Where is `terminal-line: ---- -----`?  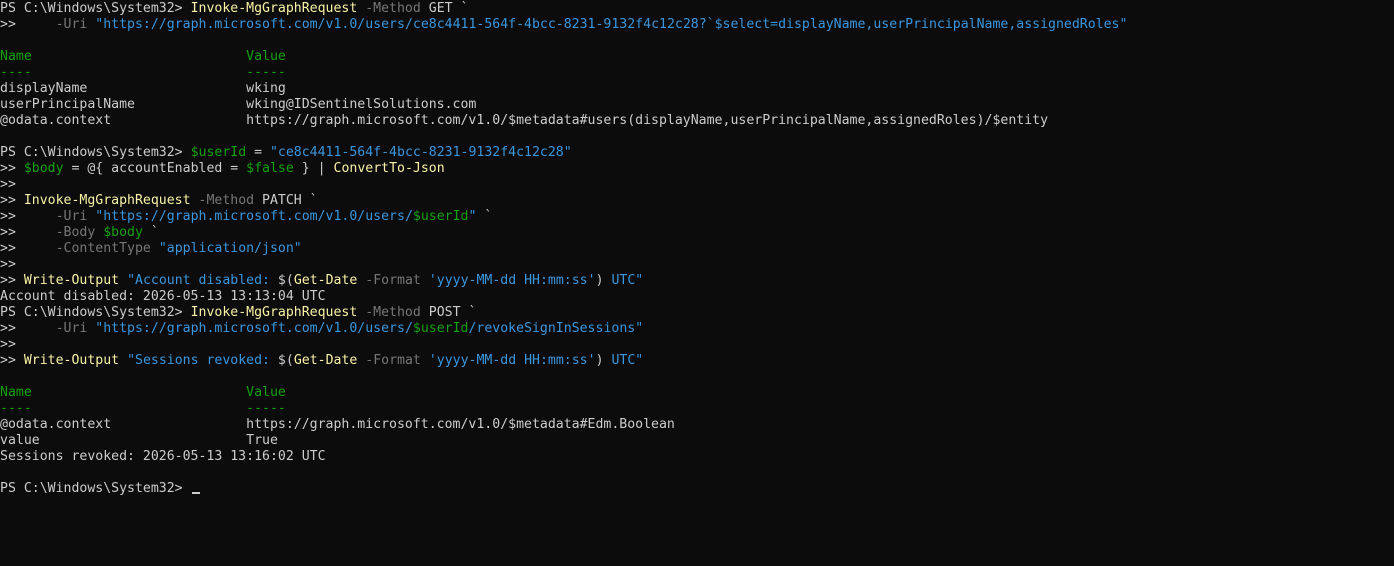 terminal-line: ---- ----- is located at coordinates (687, 409).